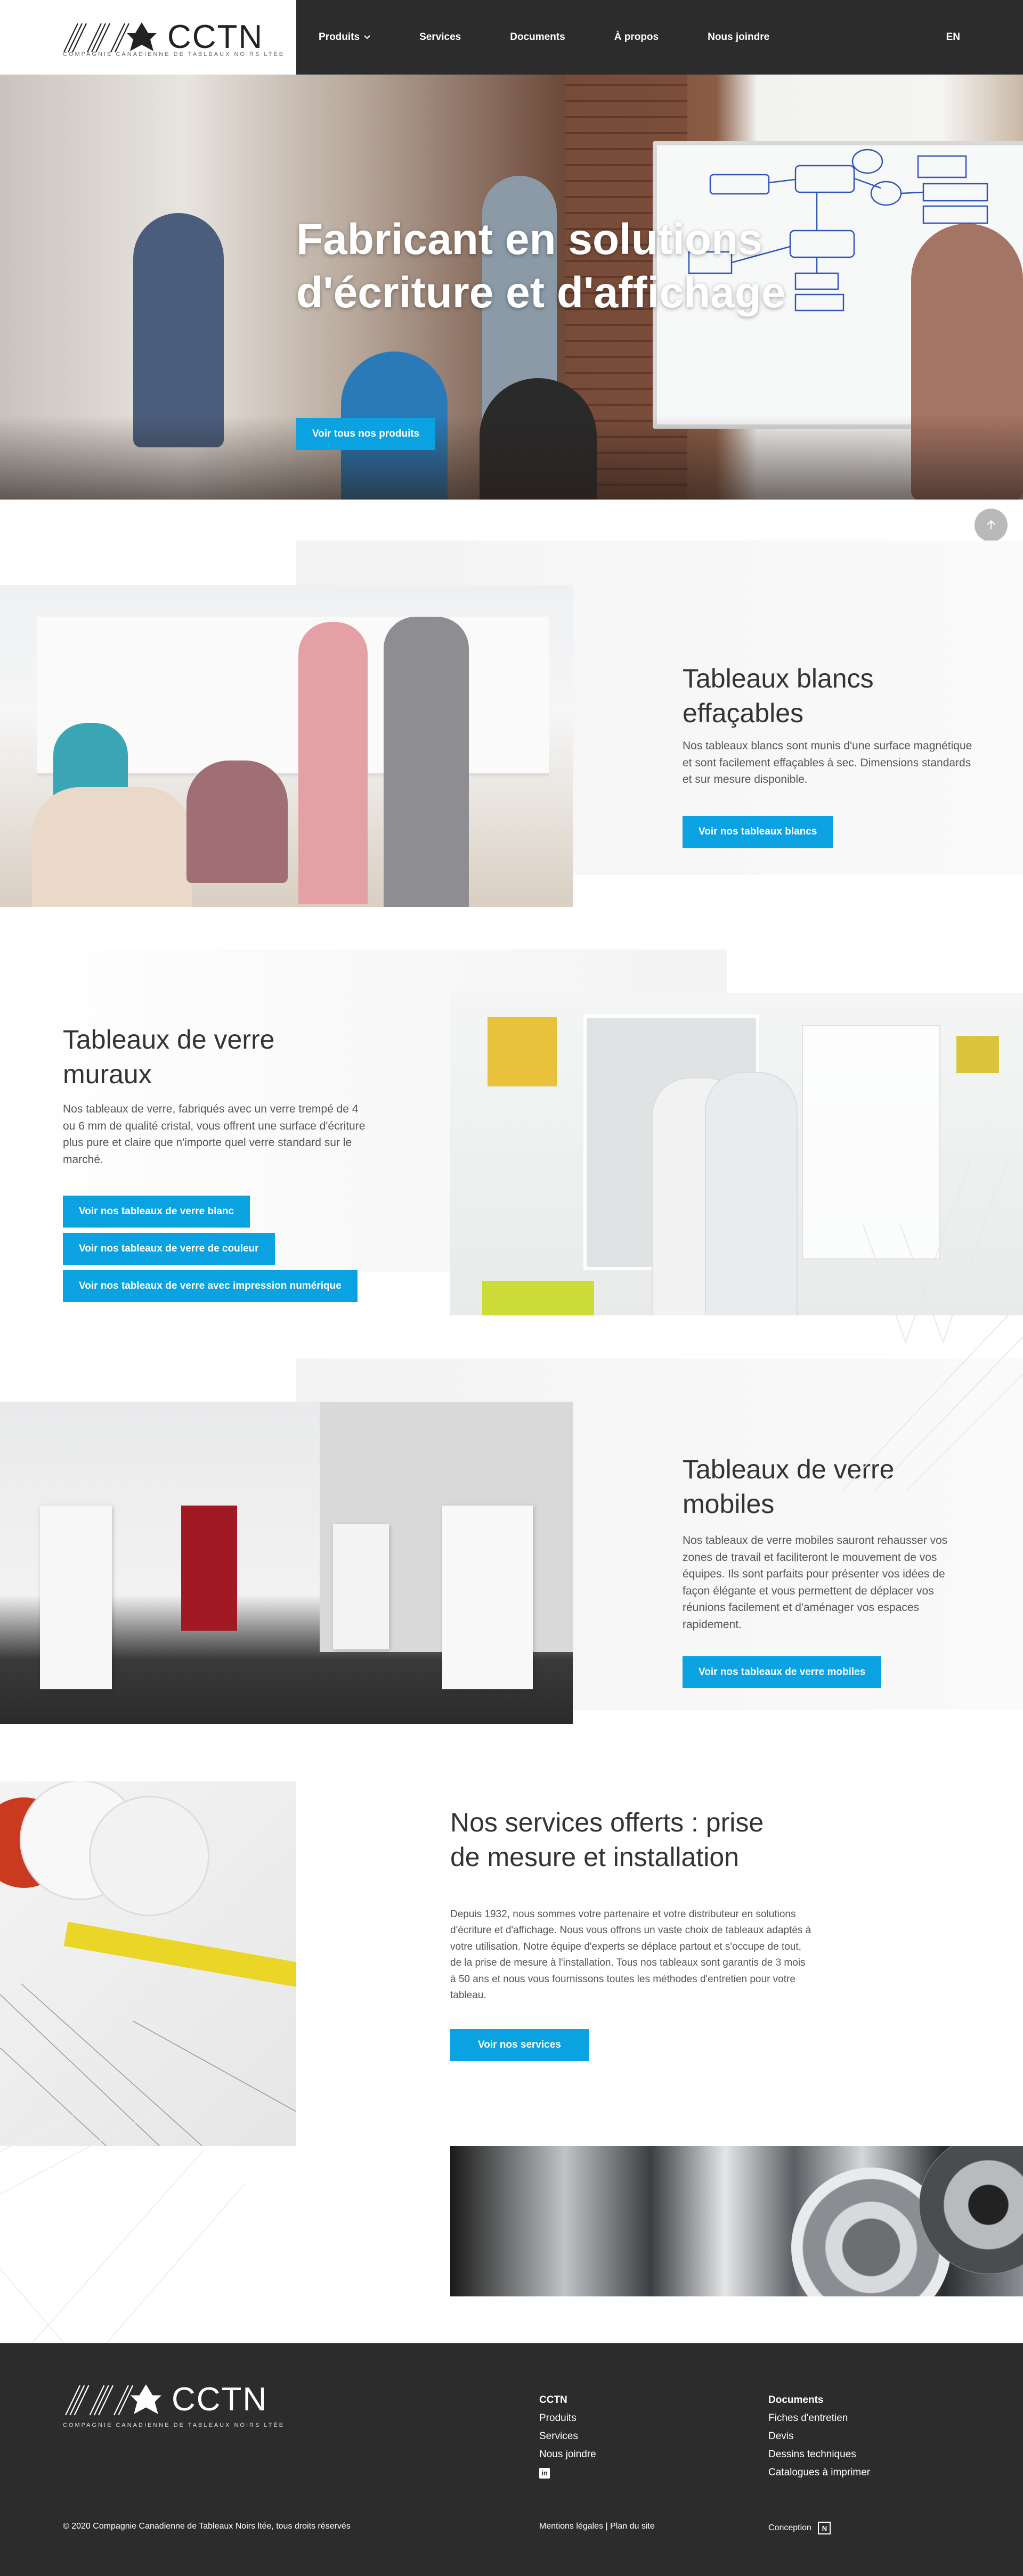  Describe the element at coordinates (366, 434) in the screenshot. I see `view-all-products-button: Voir tous nos produits` at that location.